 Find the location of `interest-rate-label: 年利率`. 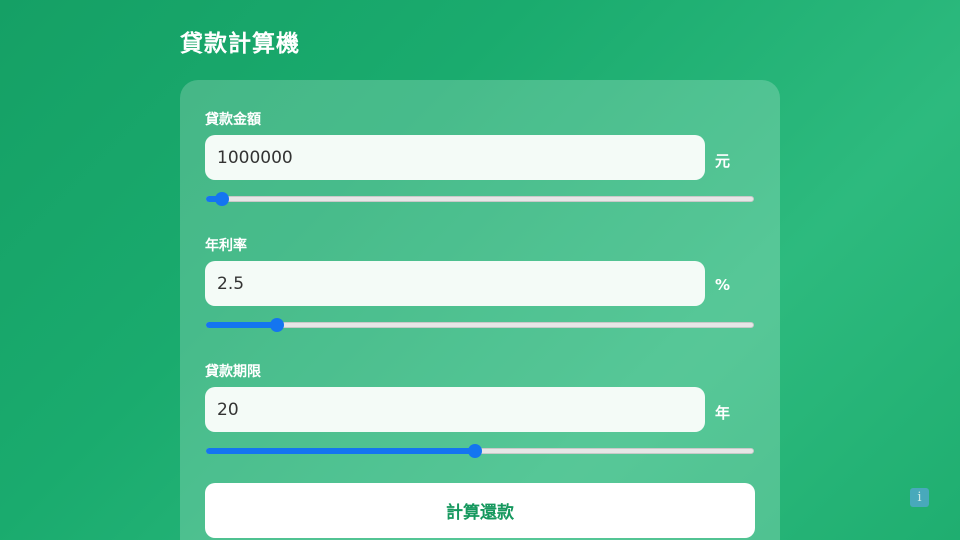

interest-rate-label: 年利率 is located at coordinates (226, 246).